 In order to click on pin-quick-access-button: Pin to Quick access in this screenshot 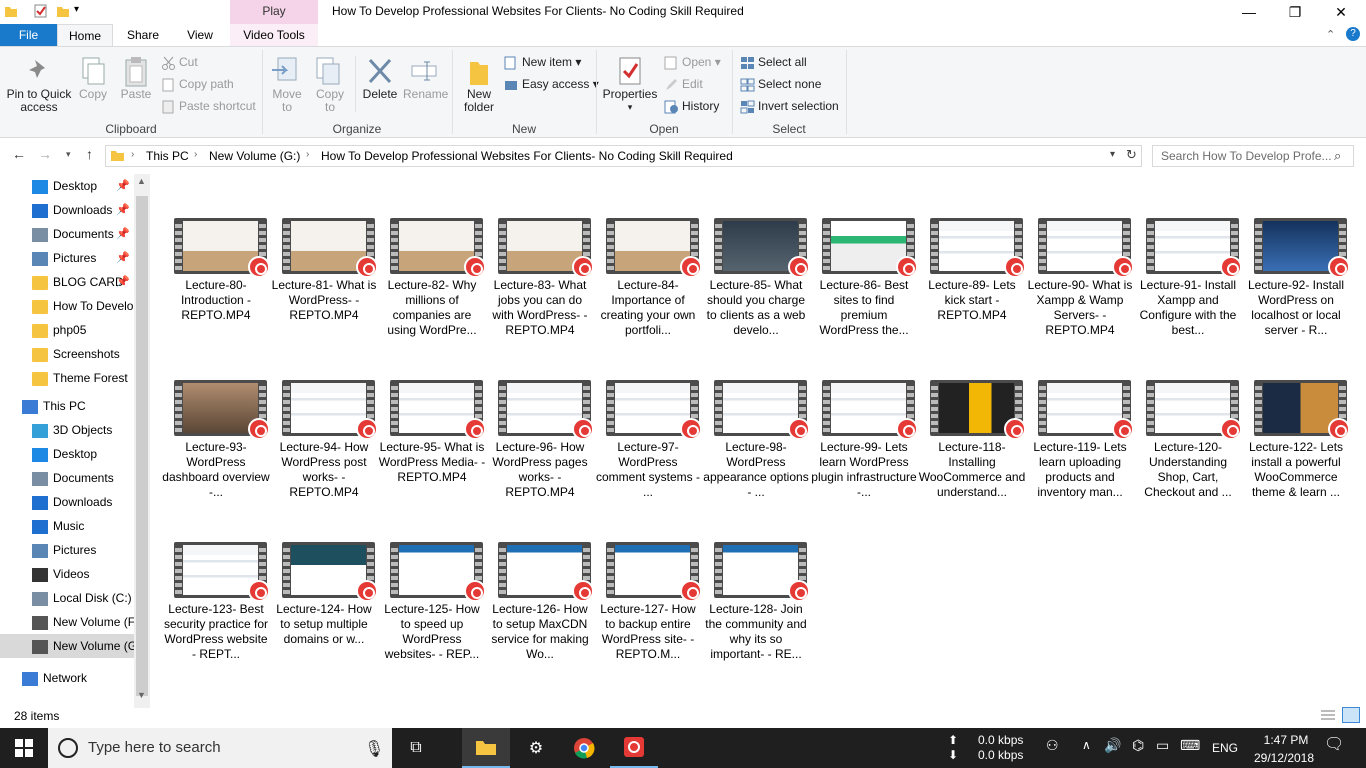, I will do `click(39, 85)`.